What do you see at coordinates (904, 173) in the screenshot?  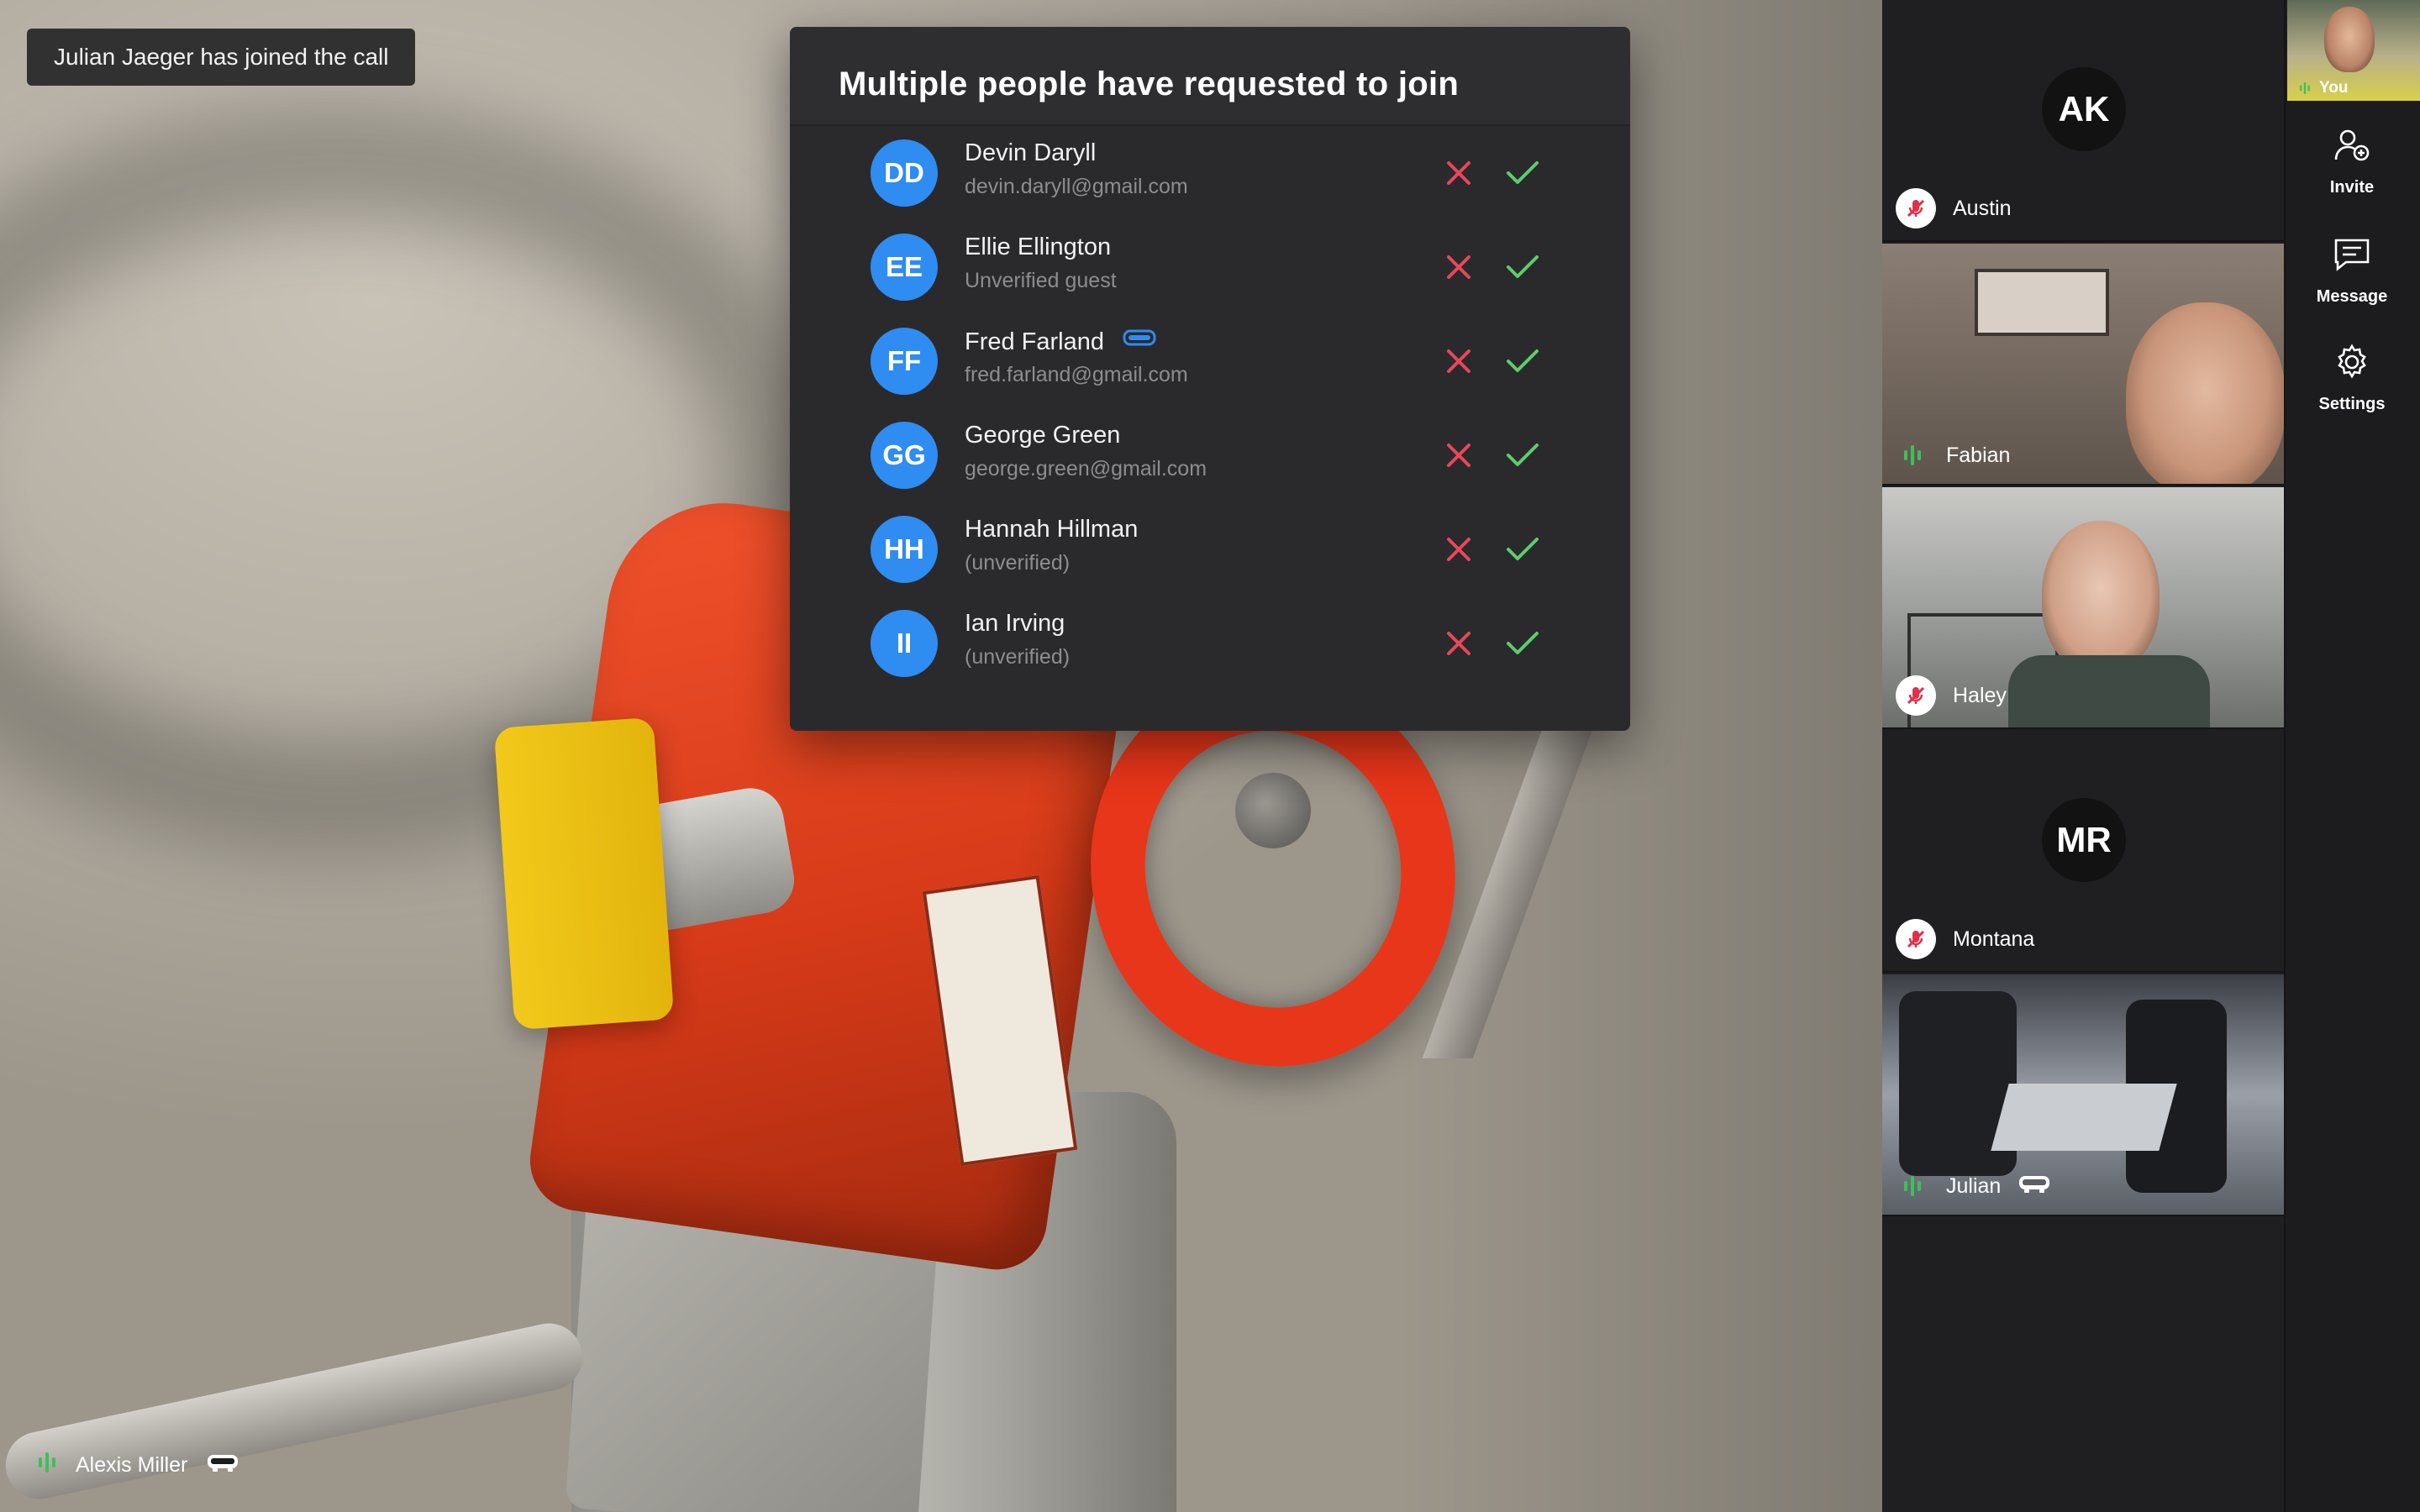 I see `avatar: DD` at bounding box center [904, 173].